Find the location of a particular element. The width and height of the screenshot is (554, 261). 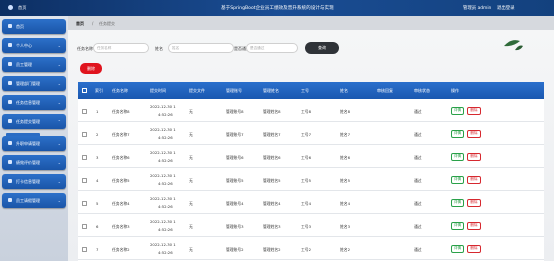

employee-name-cell: 姓名2 is located at coordinates (345, 249).